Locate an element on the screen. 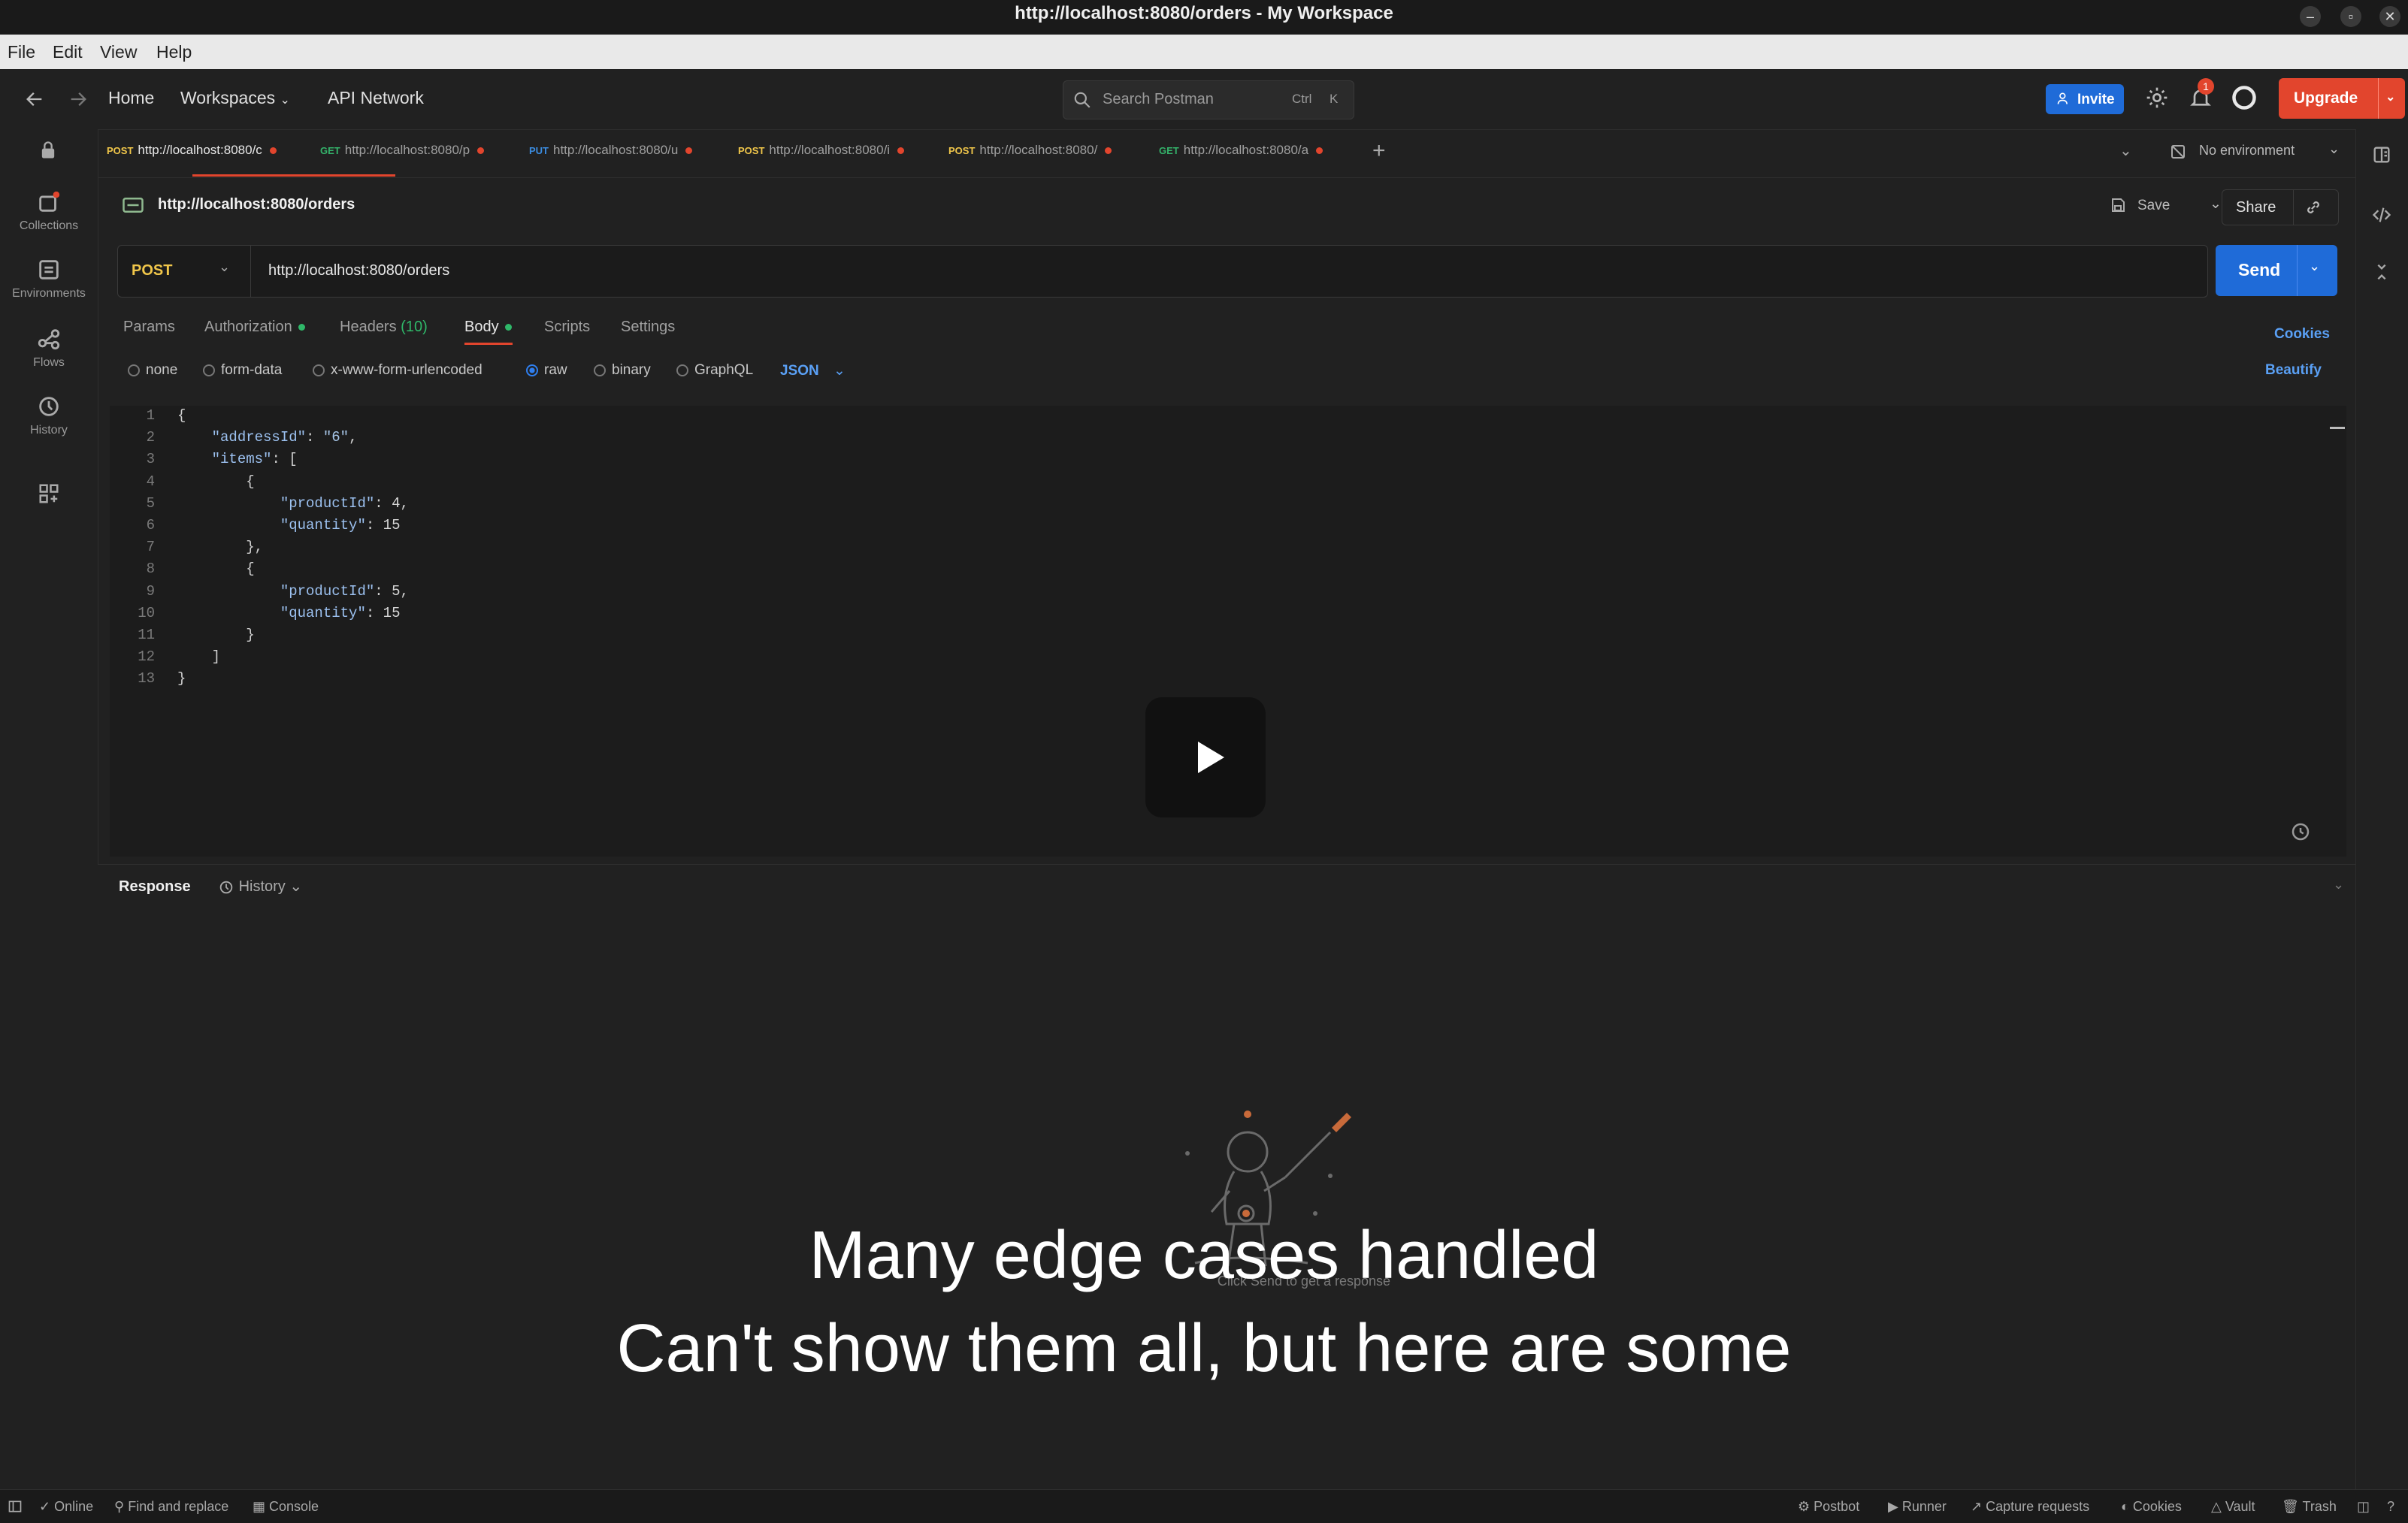 The height and width of the screenshot is (1523, 2408). toggle-sidebar-icon is located at coordinates (15, 1506).